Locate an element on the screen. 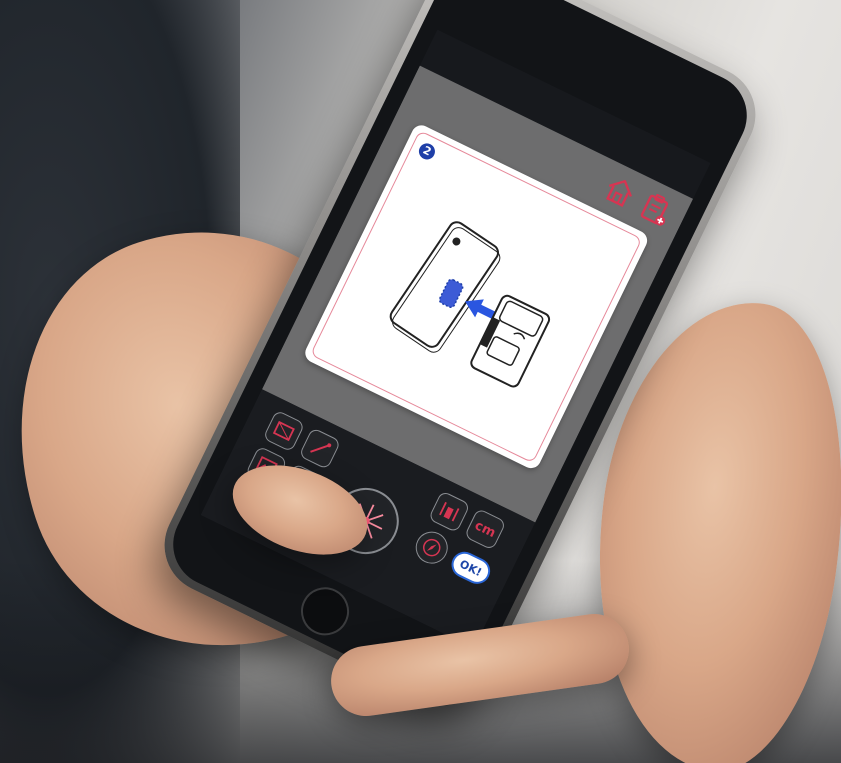 The height and width of the screenshot is (763, 841). phone-home-button is located at coordinates (325, 611).